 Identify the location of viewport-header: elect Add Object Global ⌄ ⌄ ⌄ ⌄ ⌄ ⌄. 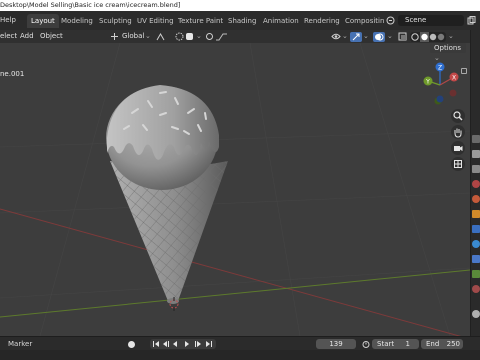
(235, 36).